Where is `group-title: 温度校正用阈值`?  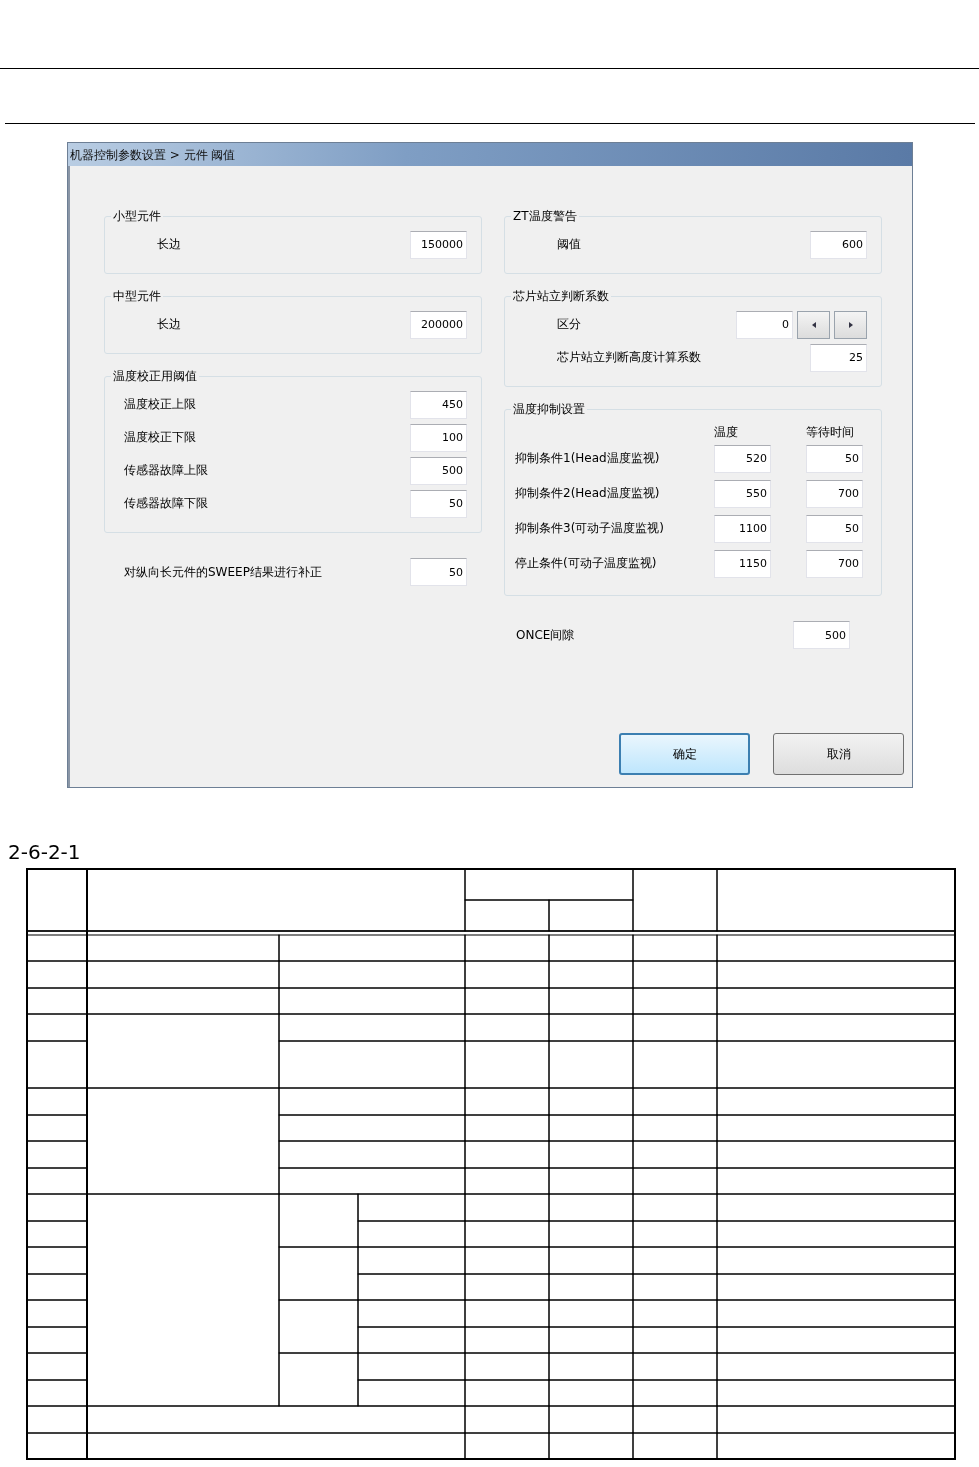
group-title: 温度校正用阈值 is located at coordinates (155, 376).